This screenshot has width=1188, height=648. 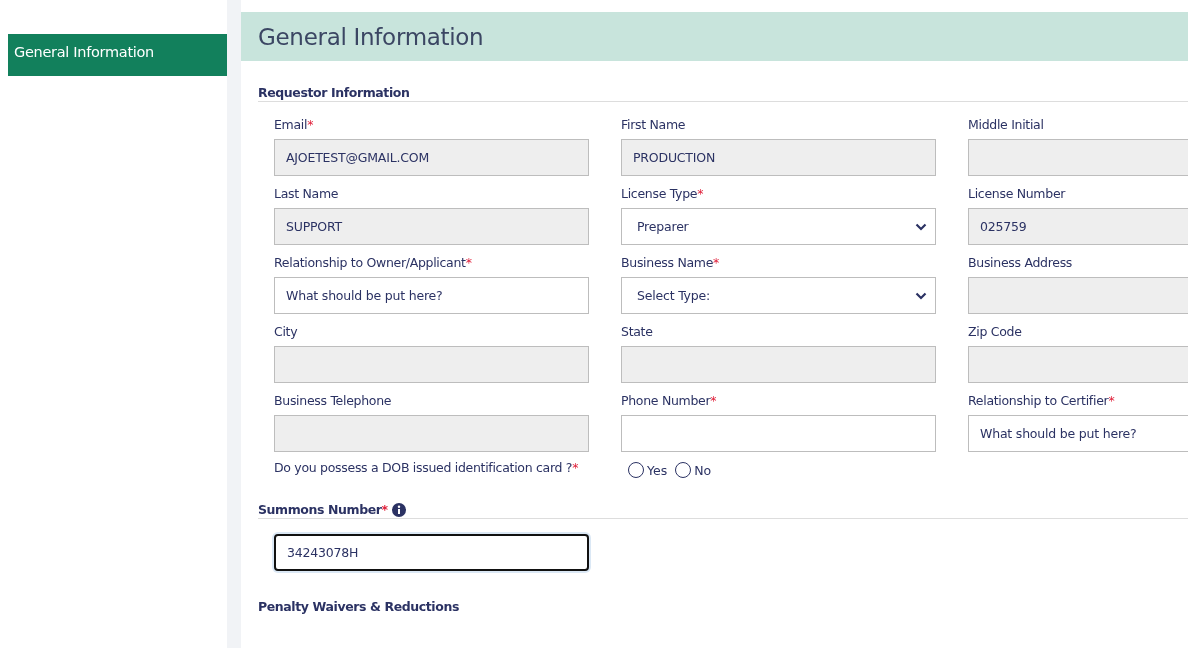 I want to click on field-label: Zip Code, so click(x=995, y=332).